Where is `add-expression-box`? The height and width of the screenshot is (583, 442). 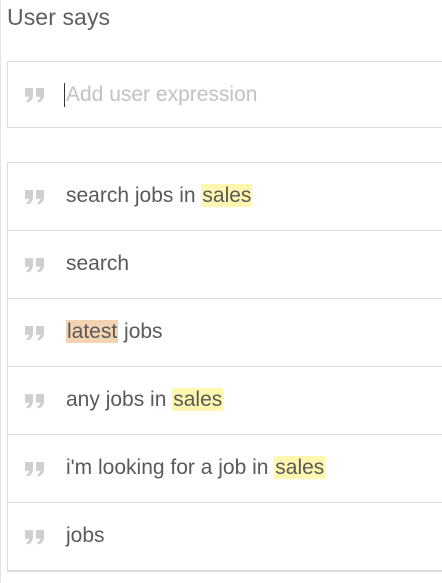
add-expression-box is located at coordinates (224, 94).